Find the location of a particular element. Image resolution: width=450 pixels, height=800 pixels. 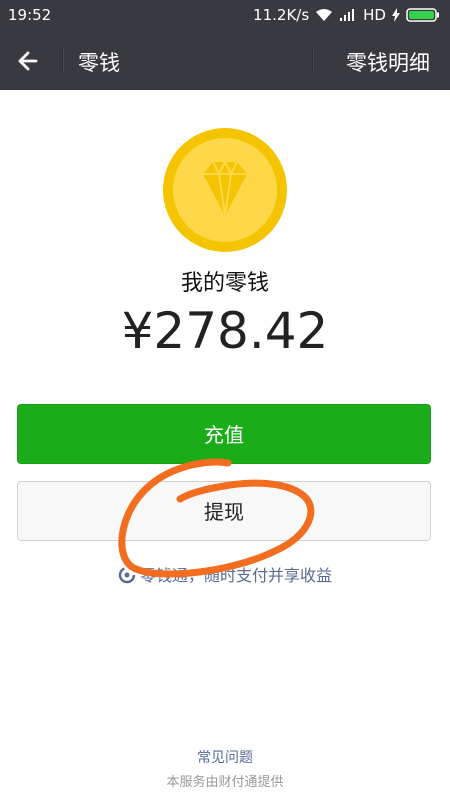

network-speed: 11.2K/s is located at coordinates (281, 15).